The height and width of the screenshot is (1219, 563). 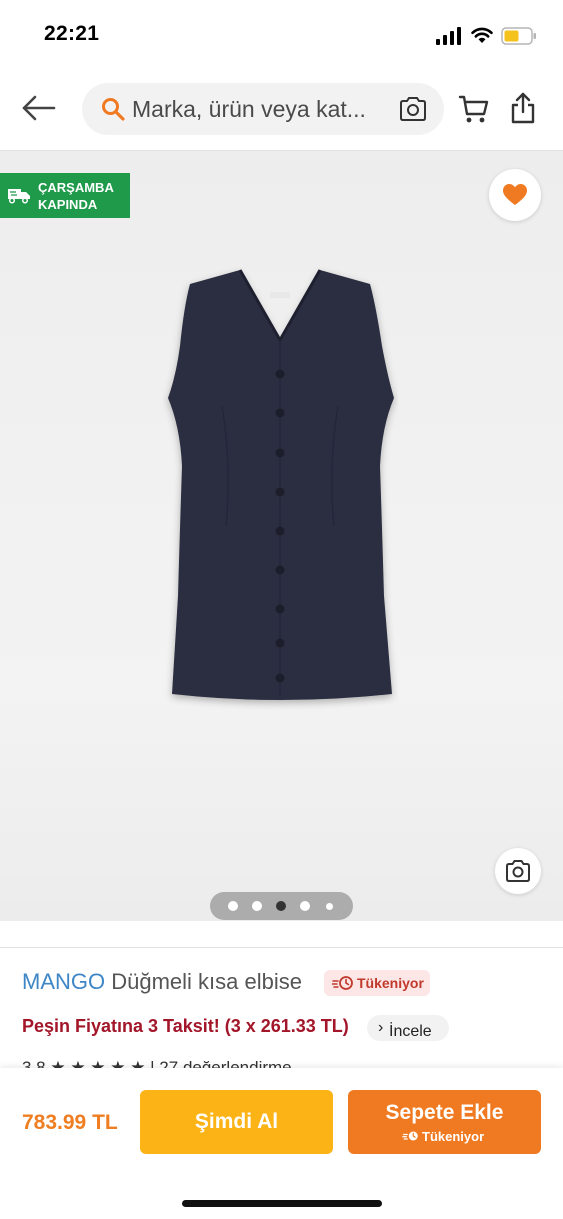 I want to click on add-to-cart-button: Sepete Ekle Tükeniyor, so click(x=444, y=1122).